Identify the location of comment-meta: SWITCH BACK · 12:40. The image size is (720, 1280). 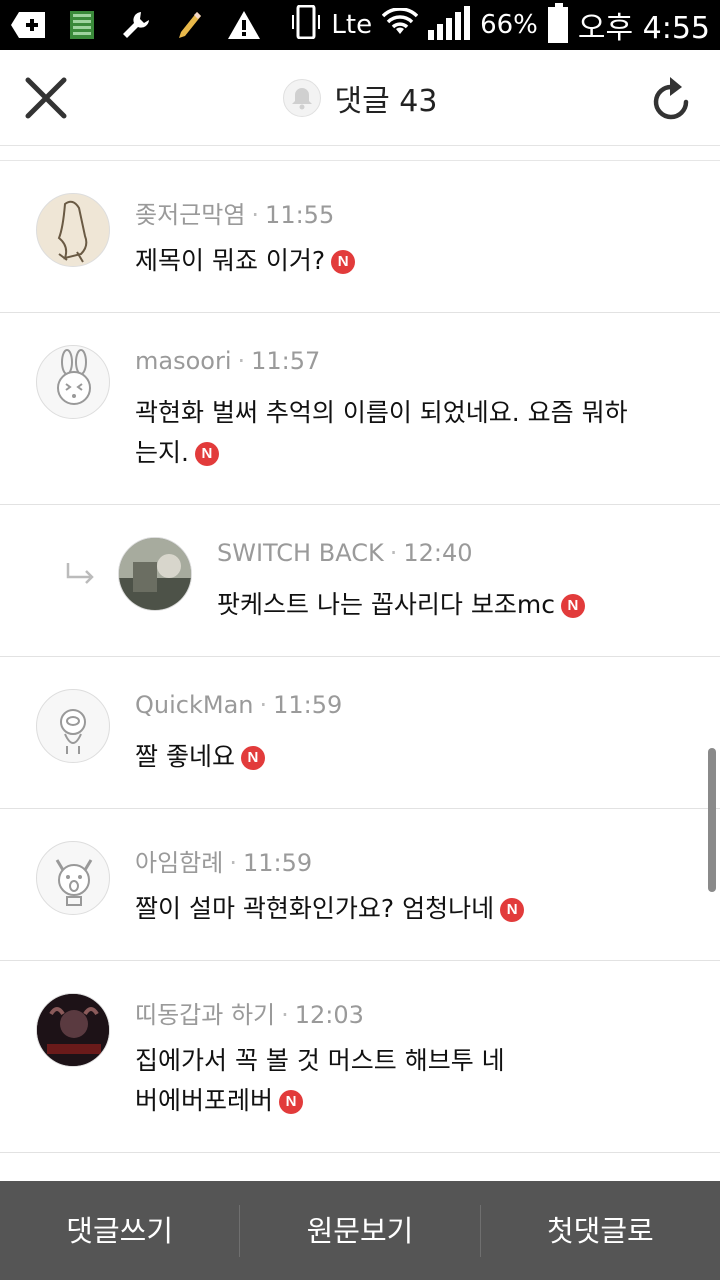
(345, 553).